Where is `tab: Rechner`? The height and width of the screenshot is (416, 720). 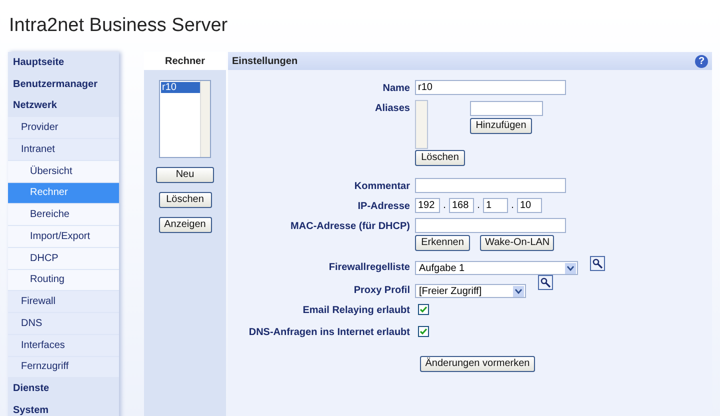 tab: Rechner is located at coordinates (185, 61).